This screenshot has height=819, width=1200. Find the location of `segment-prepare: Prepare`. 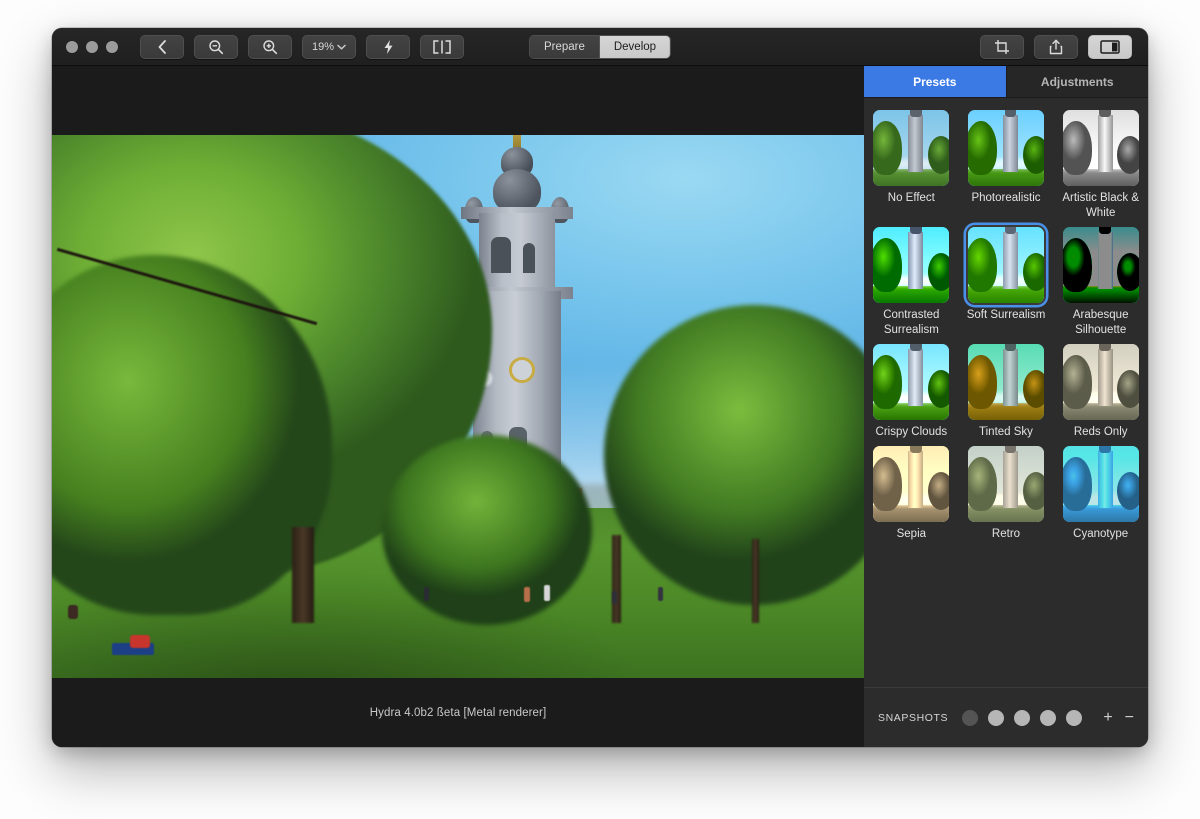

segment-prepare: Prepare is located at coordinates (564, 46).